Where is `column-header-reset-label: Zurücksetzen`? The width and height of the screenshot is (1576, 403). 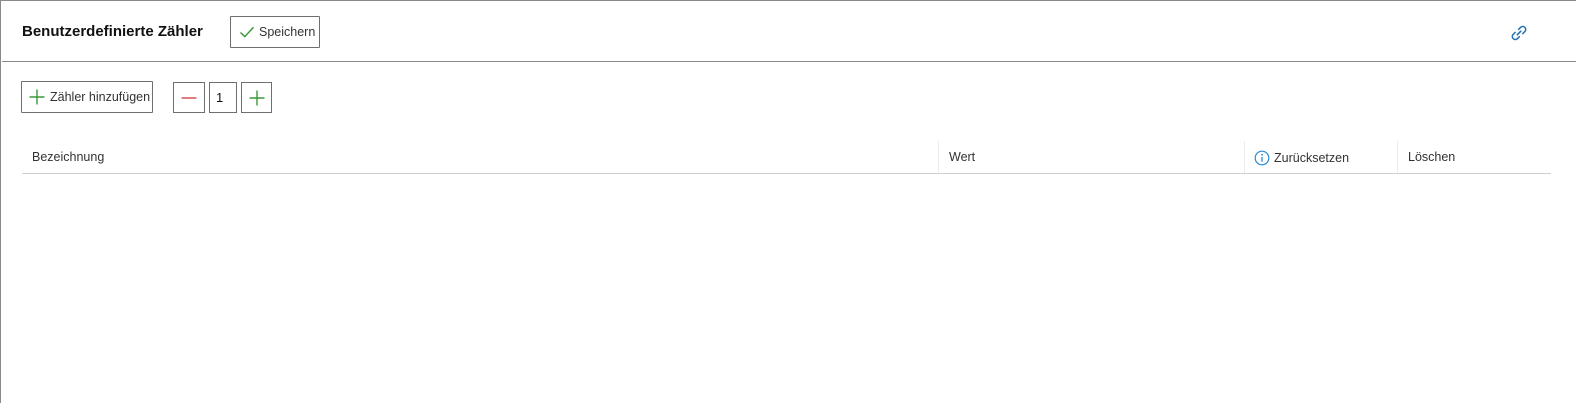
column-header-reset-label: Zurücksetzen is located at coordinates (1312, 158).